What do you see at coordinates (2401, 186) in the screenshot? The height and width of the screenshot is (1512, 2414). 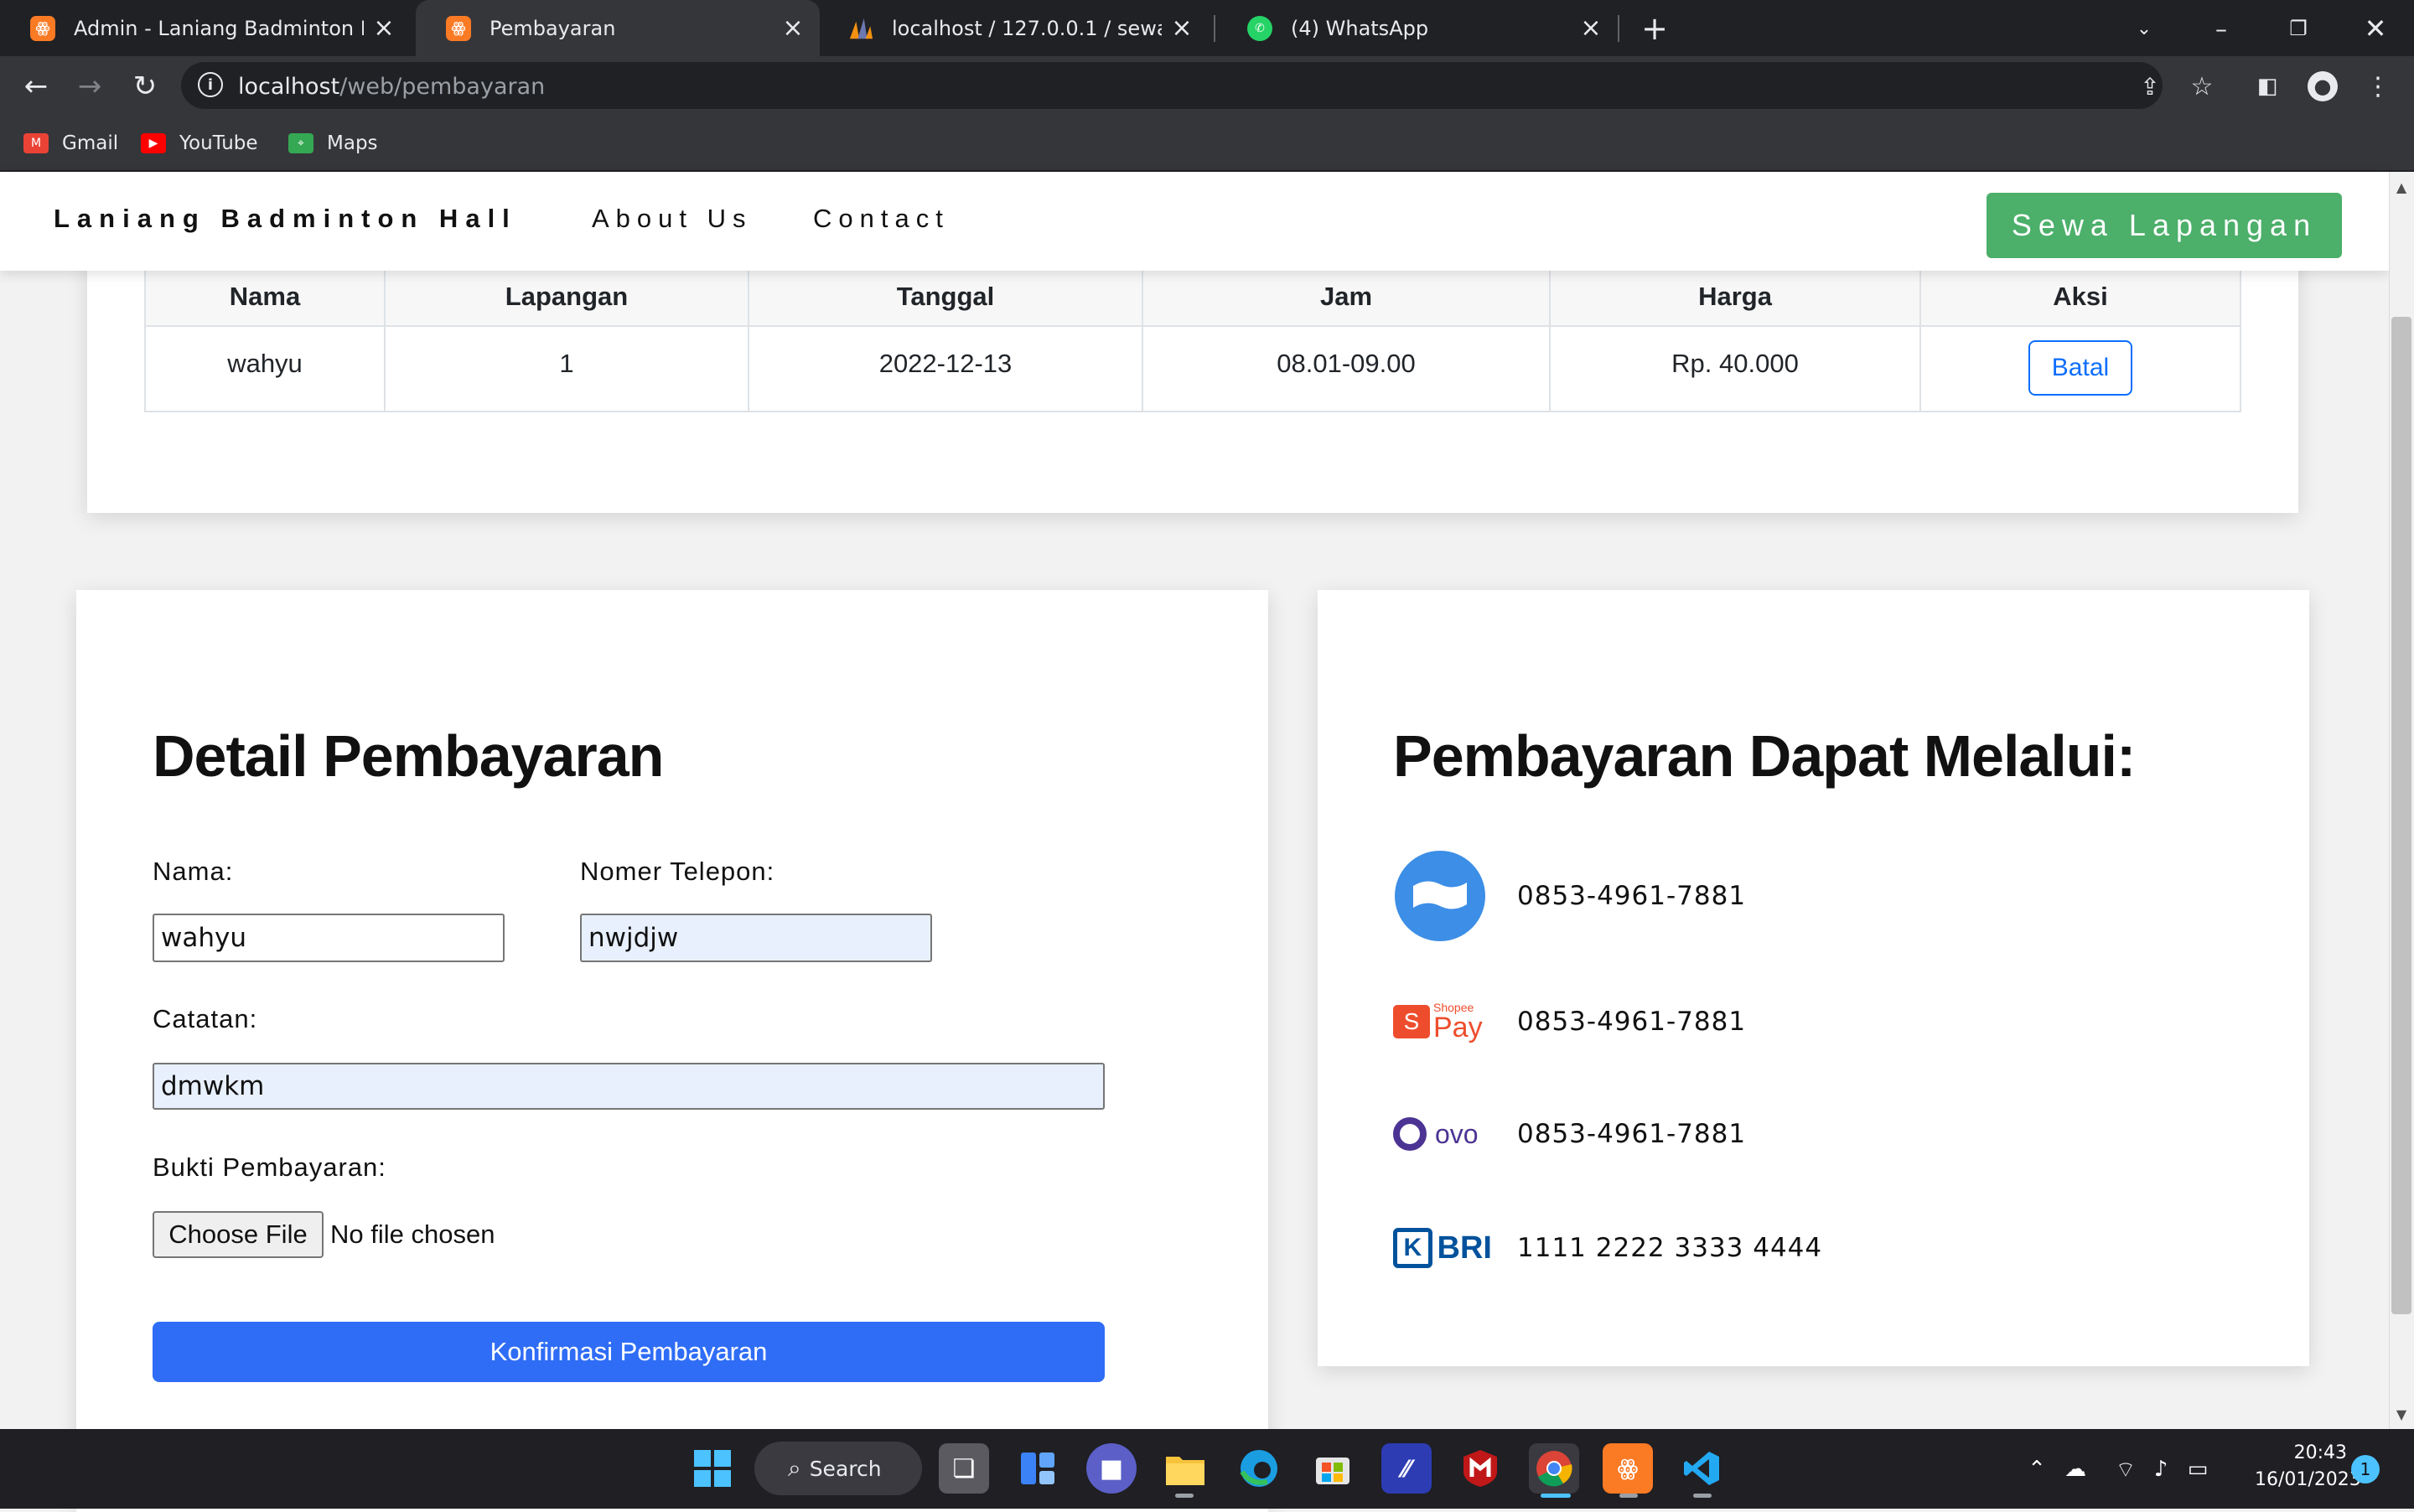 I see `scroll-up-arrow-icon: ▲` at bounding box center [2401, 186].